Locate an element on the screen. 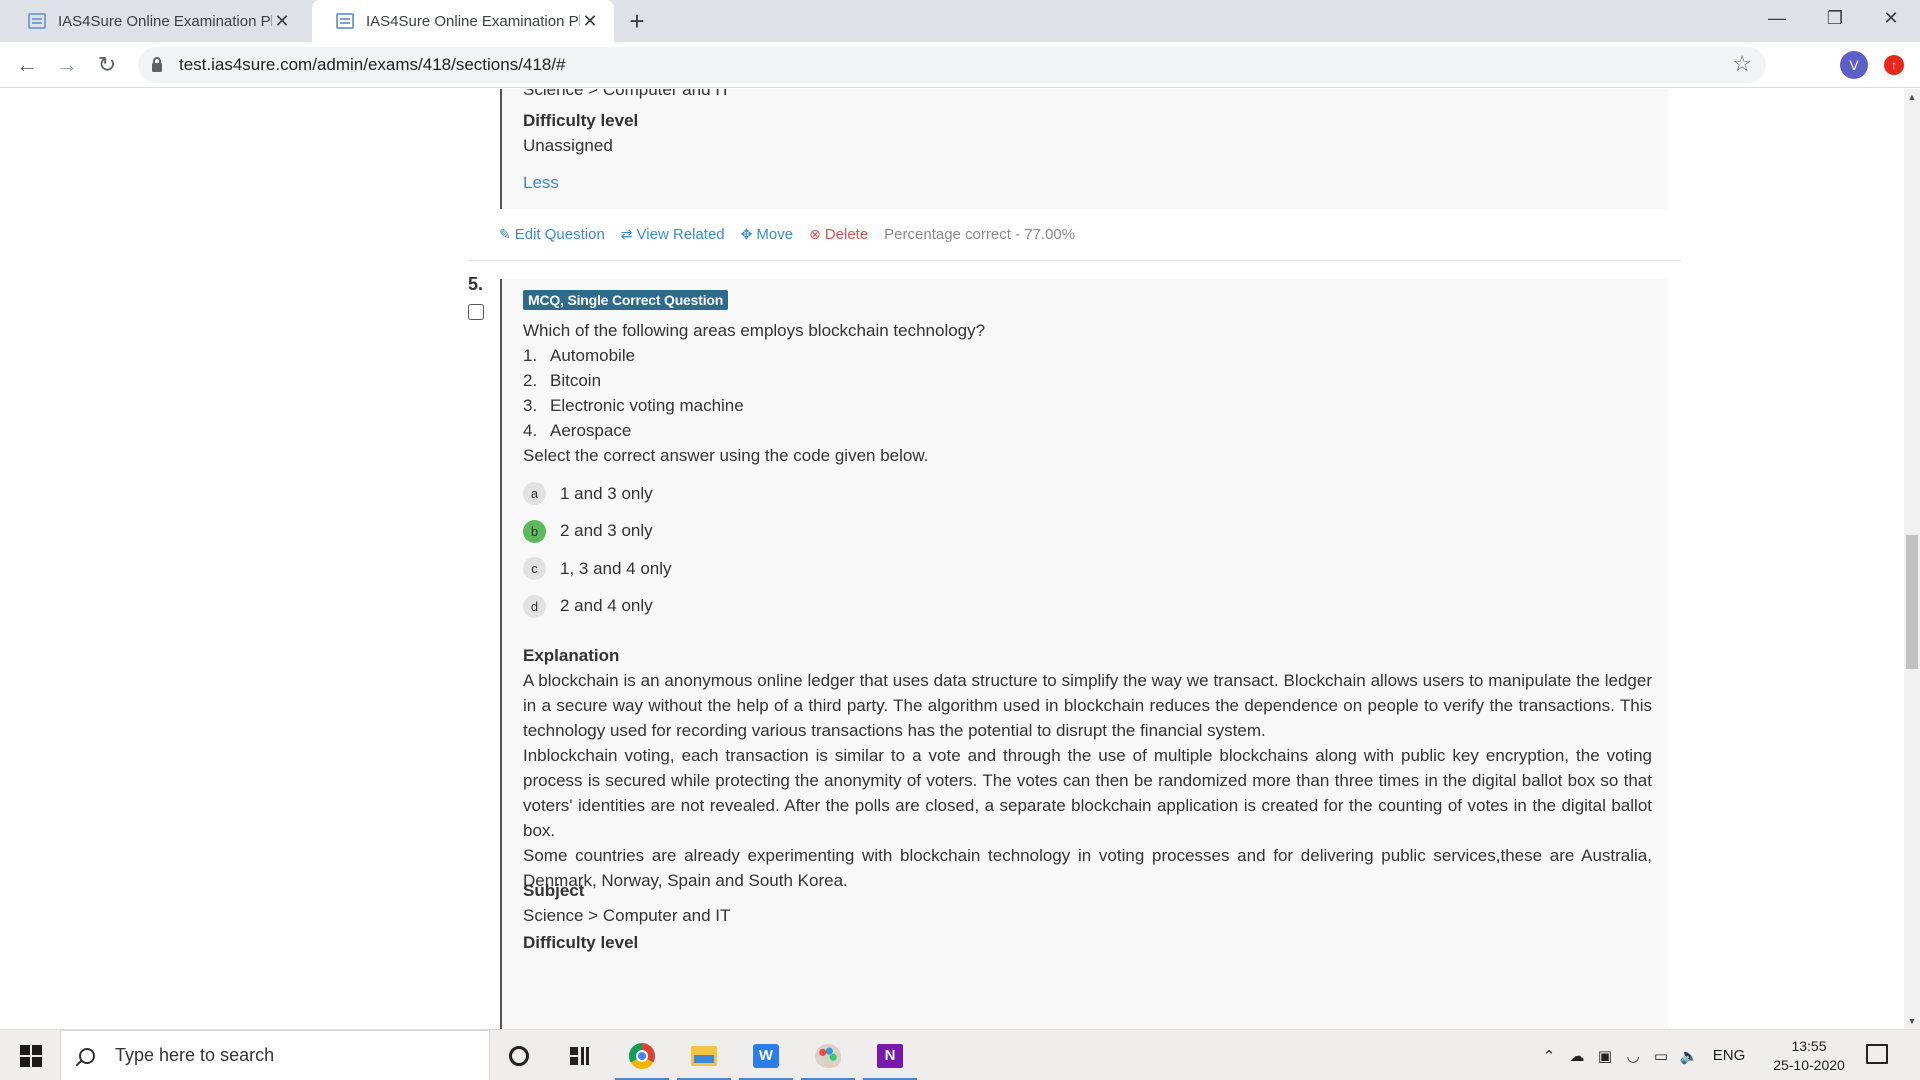 This screenshot has height=1080, width=1920. forward-icon: → is located at coordinates (67, 65).